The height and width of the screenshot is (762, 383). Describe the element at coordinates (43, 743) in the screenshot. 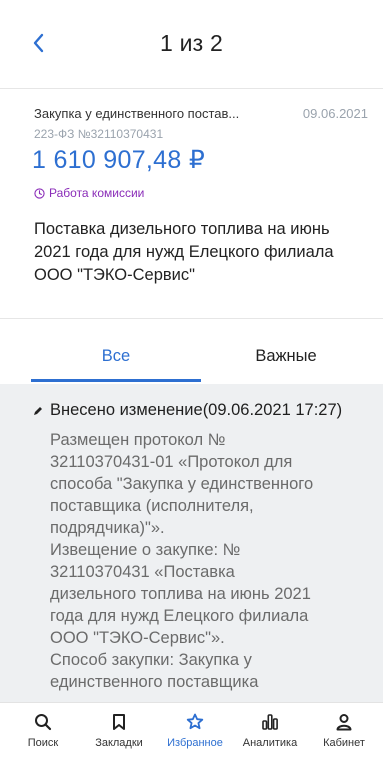

I see `nav-search-label: Поиск` at that location.